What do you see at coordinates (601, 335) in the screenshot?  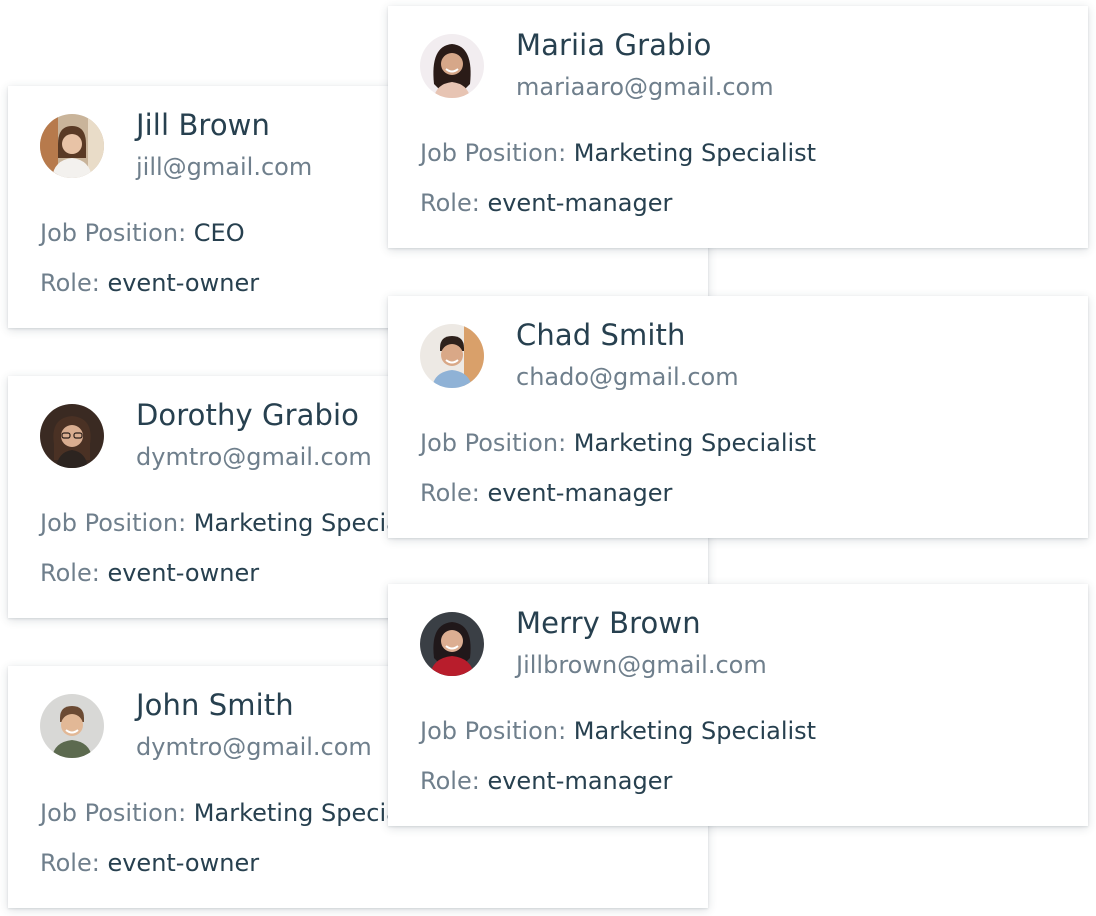 I see `user-name: Chad Smith` at bounding box center [601, 335].